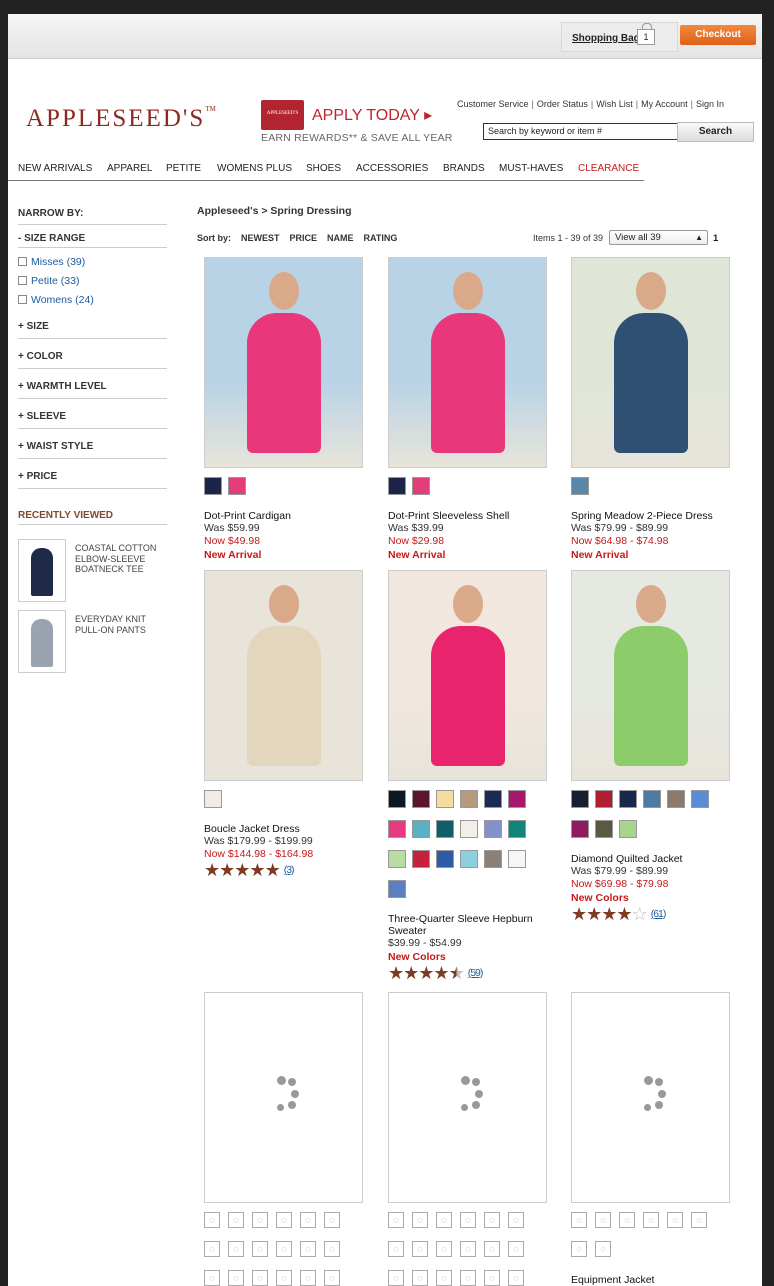 The image size is (774, 1286). I want to click on promo-apply-today: APPLY TODAY ▸, so click(372, 115).